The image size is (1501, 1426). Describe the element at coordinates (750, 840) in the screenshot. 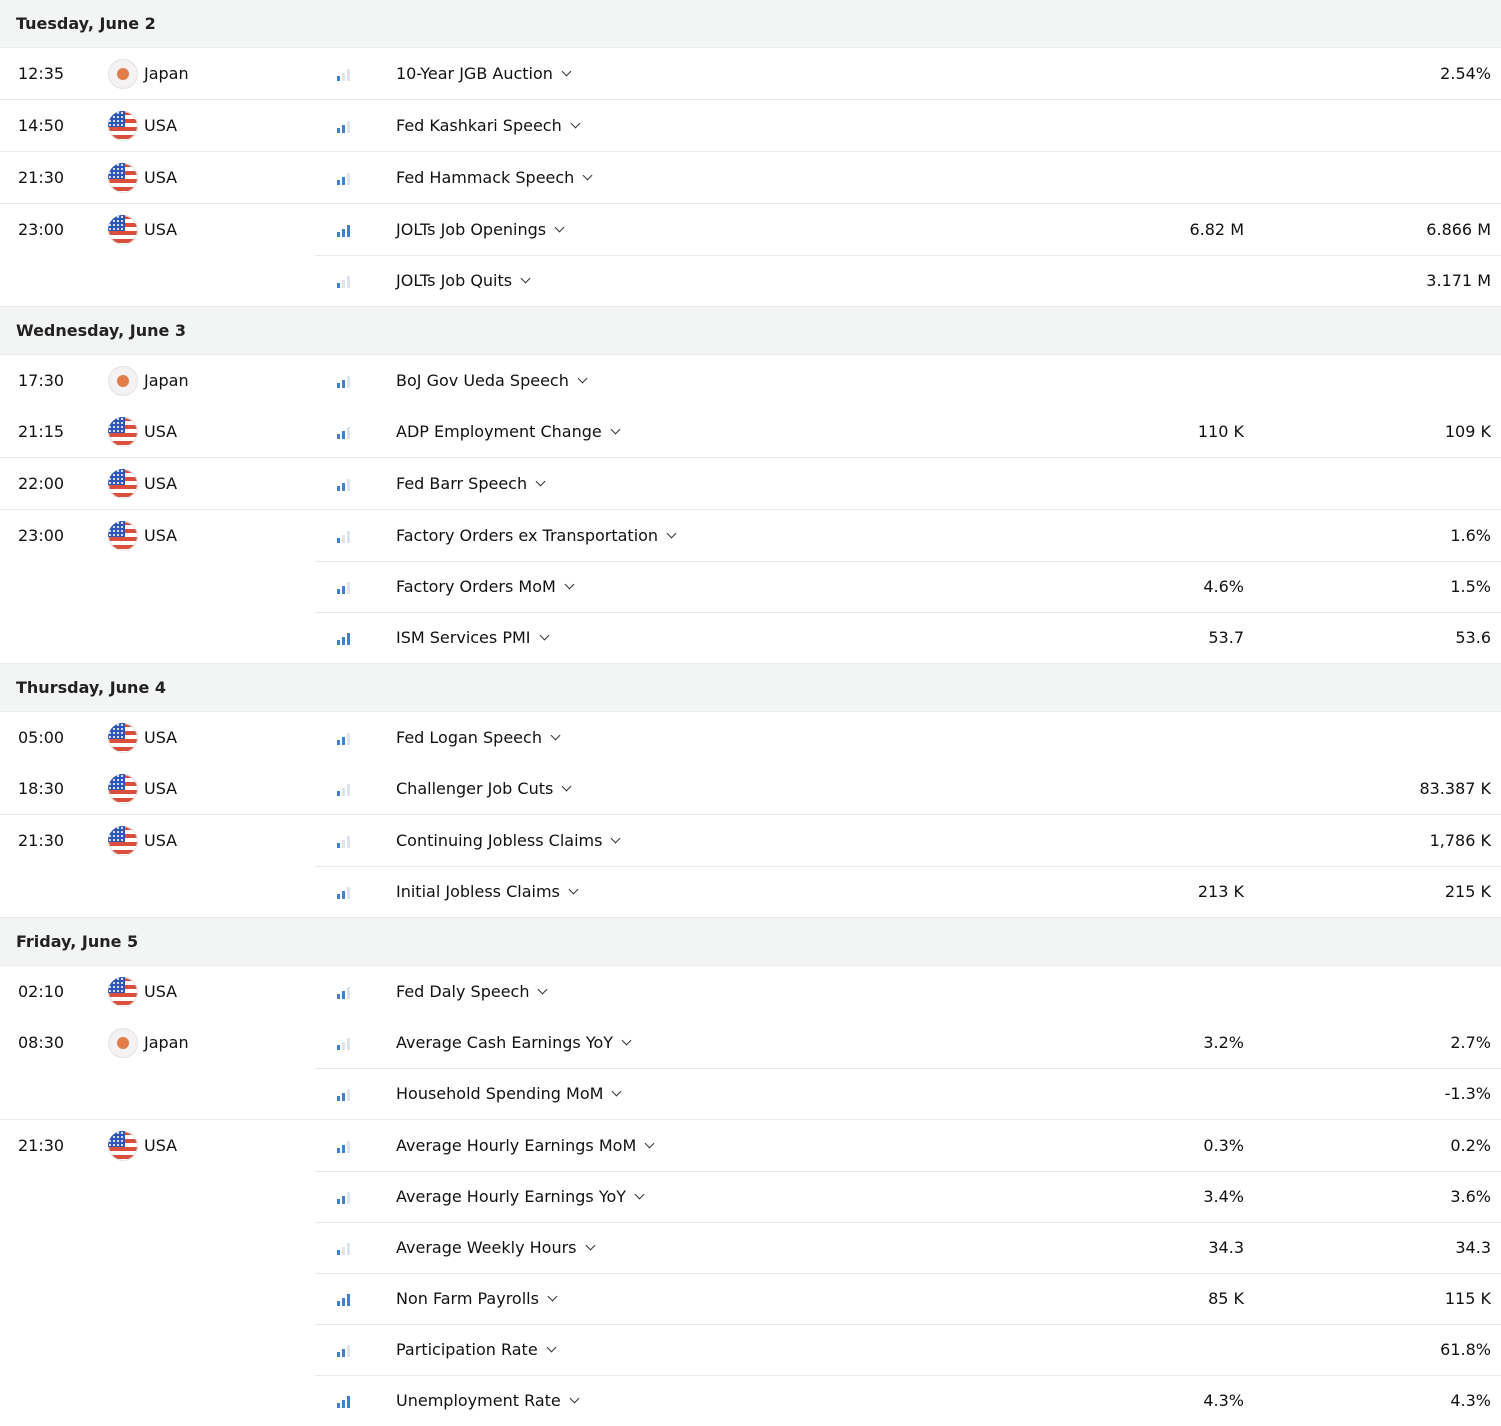

I see `event-row: 21:30 USA Continuing Jobless Claims 1,786 K` at that location.